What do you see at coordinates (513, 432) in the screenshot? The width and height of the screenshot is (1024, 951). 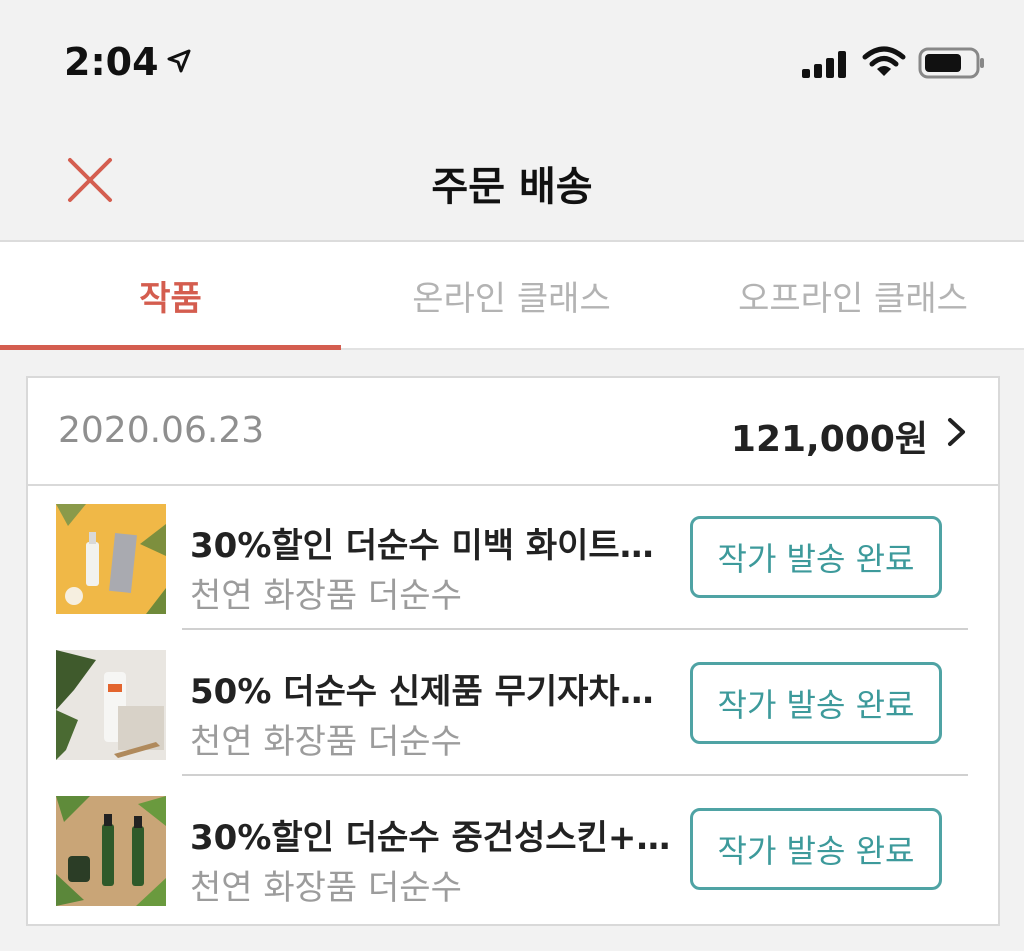 I see `order-header: 2020.06.23 121,000원` at bounding box center [513, 432].